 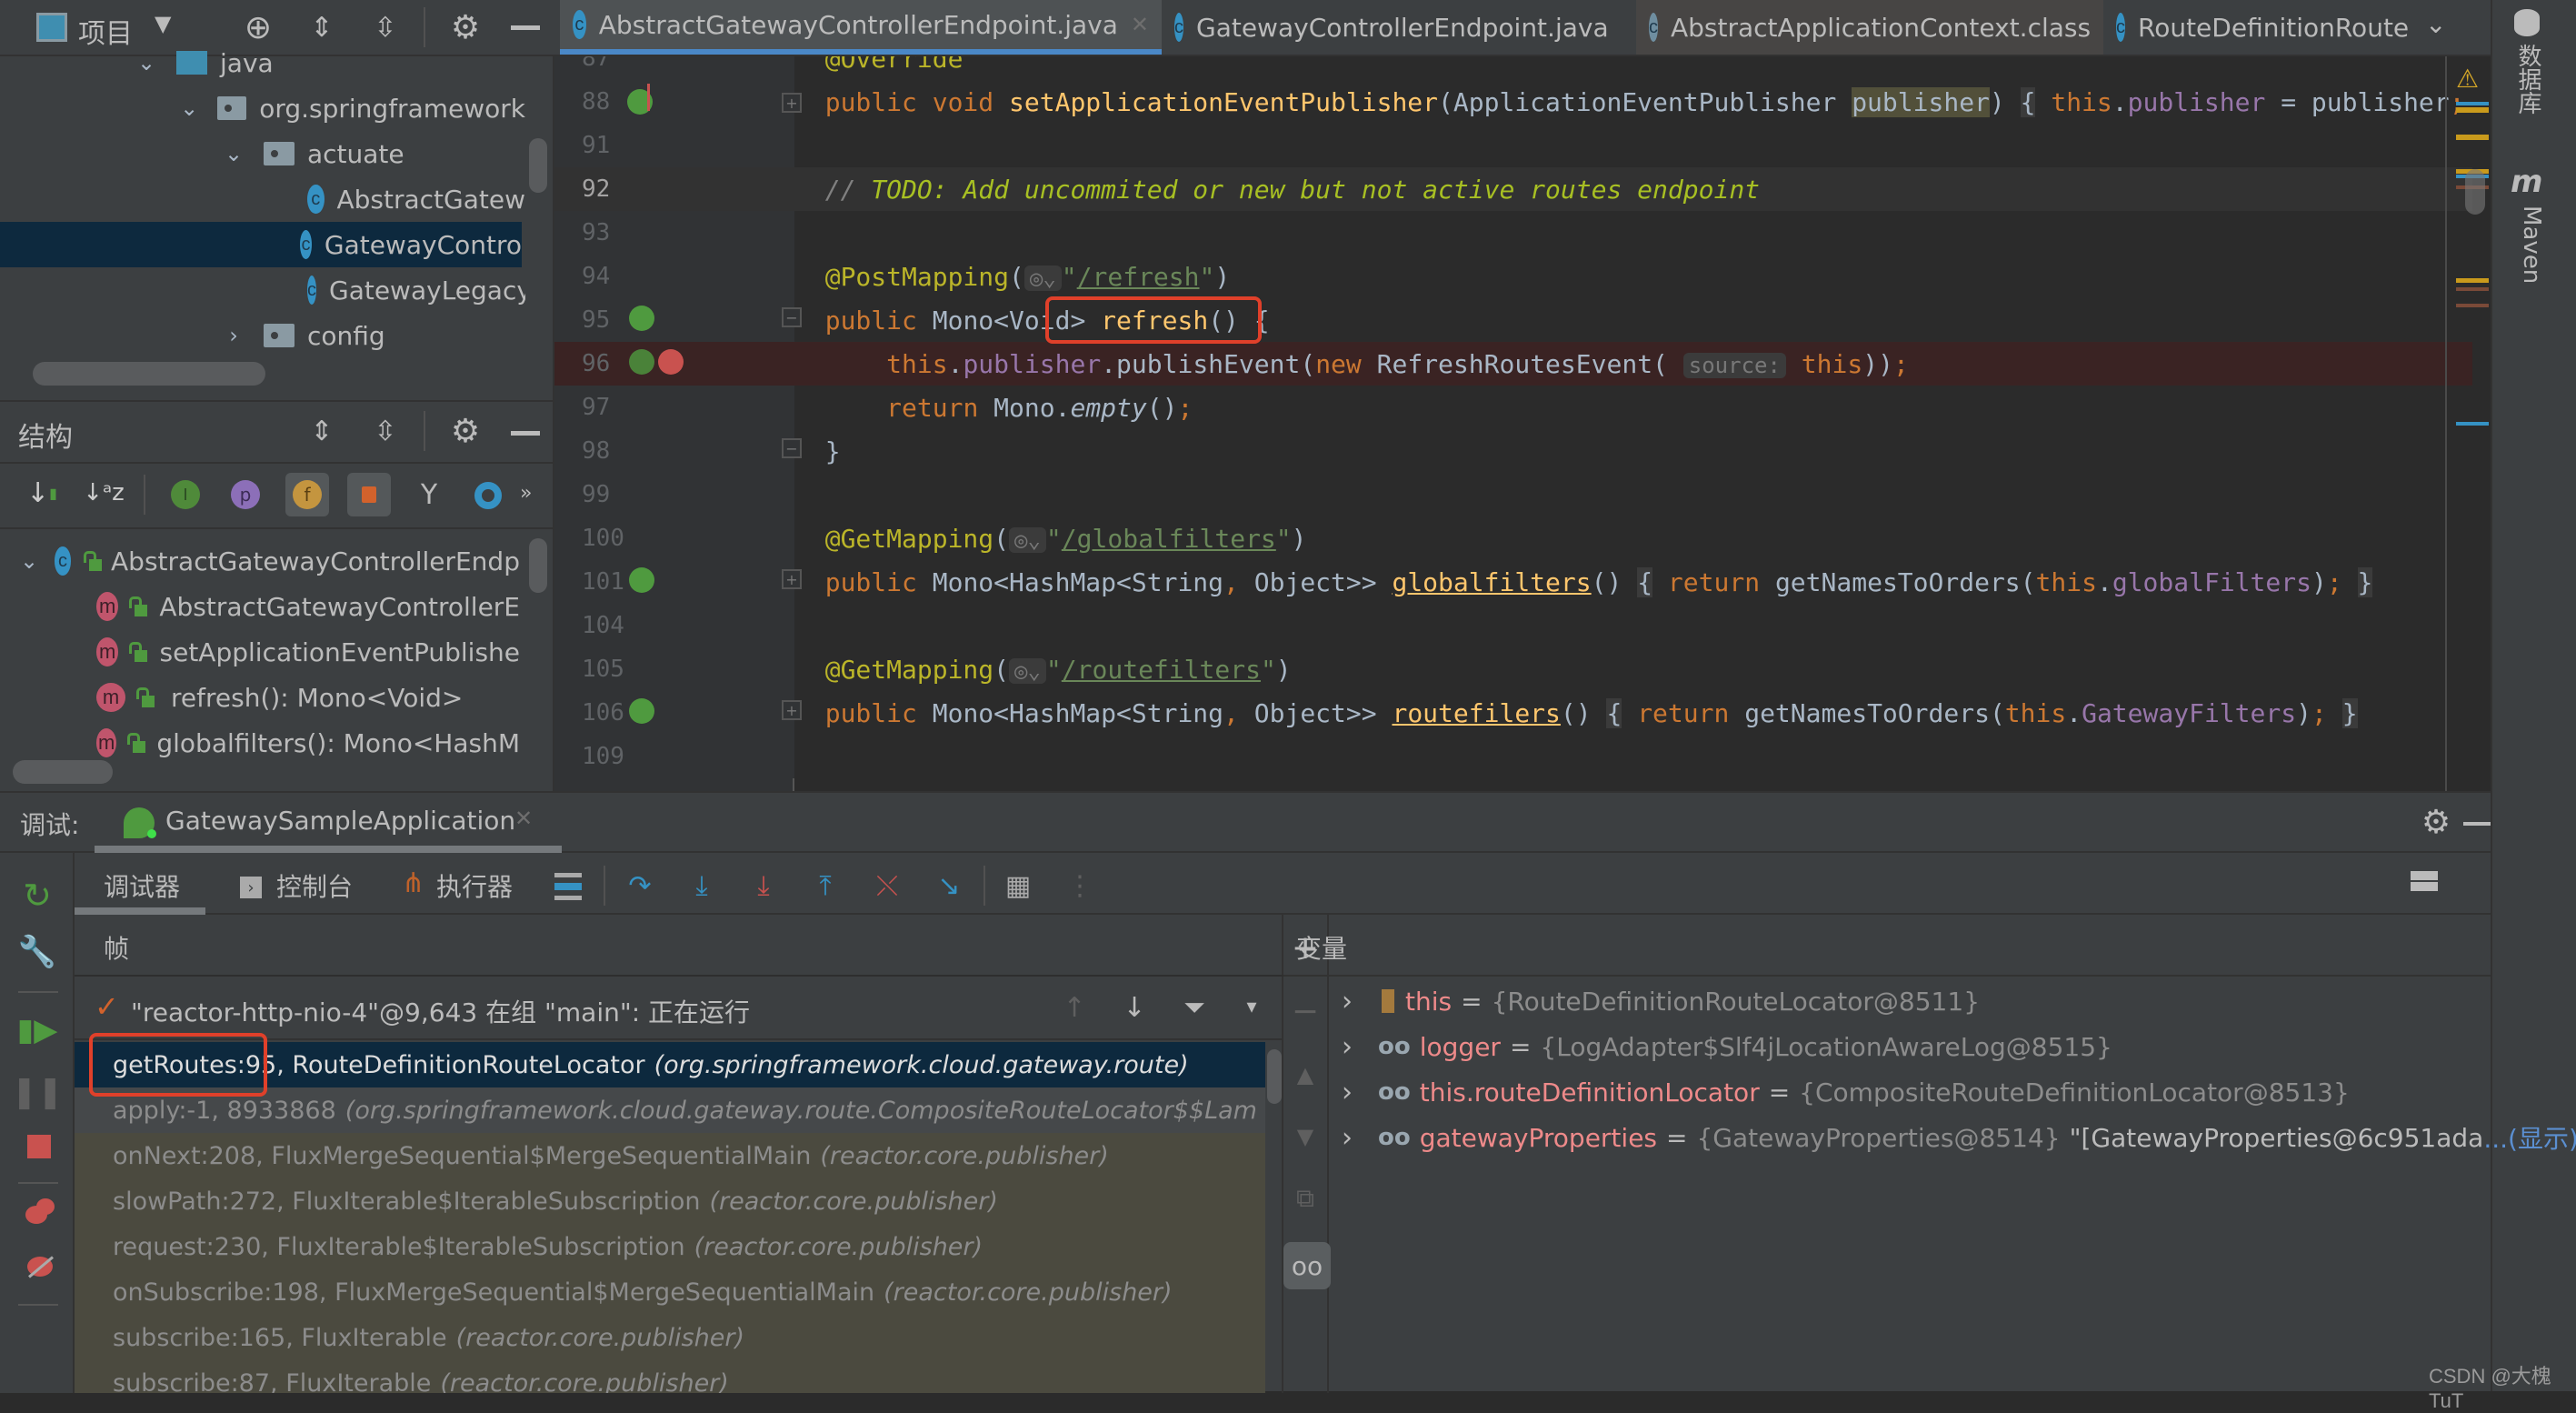 I want to click on breakpoint-icon, so click(x=671, y=362).